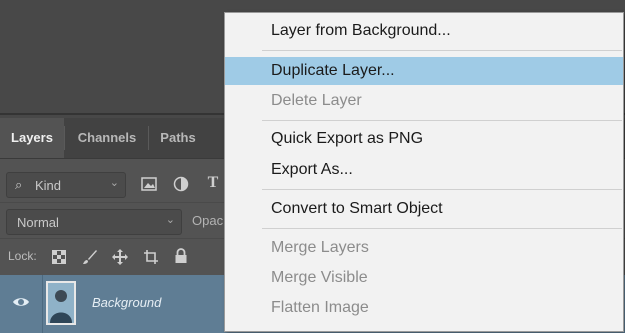 Image resolution: width=625 pixels, height=333 pixels. I want to click on menu-item-merge-visible: Merge Visible, so click(424, 278).